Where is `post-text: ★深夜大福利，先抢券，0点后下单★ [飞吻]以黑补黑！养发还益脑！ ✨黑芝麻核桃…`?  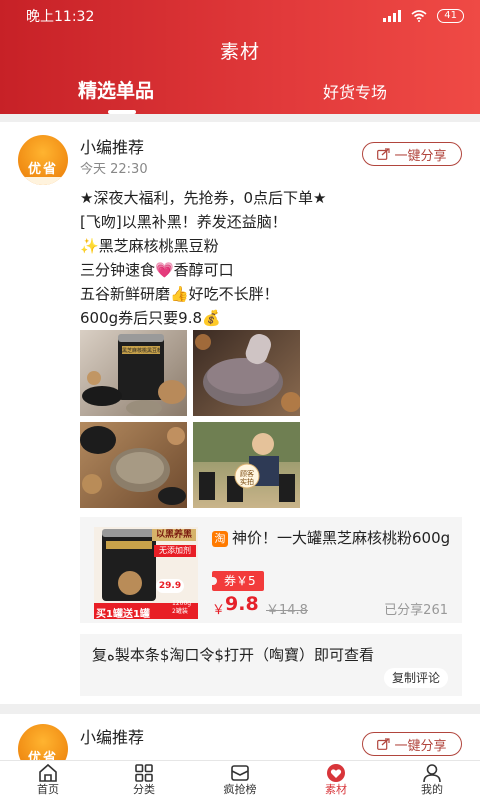 post-text: ★深夜大福利，先抢券，0点后下单★ [飞吻]以黑补黑！养发还益脑！ ✨黑芝麻核桃… is located at coordinates (275, 258).